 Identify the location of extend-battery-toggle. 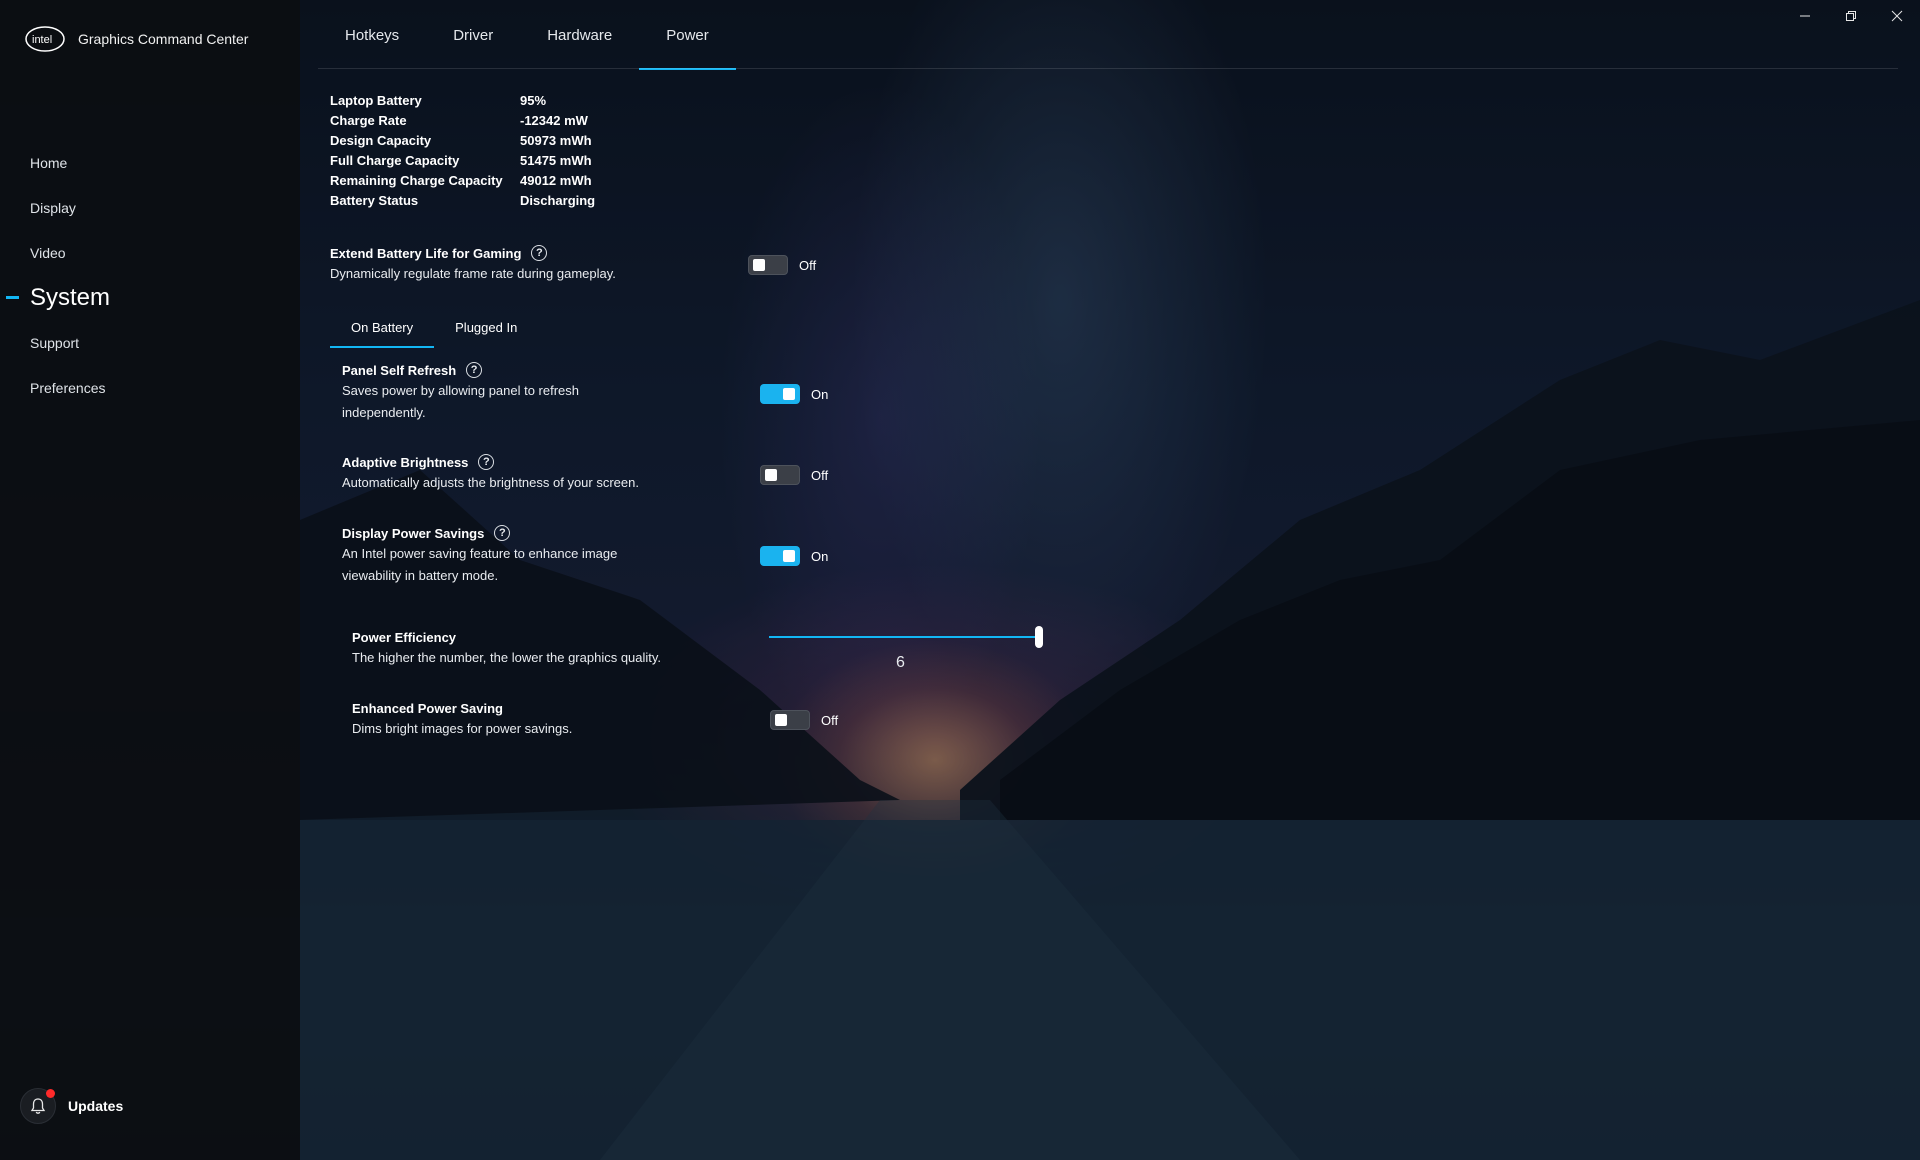
(768, 265).